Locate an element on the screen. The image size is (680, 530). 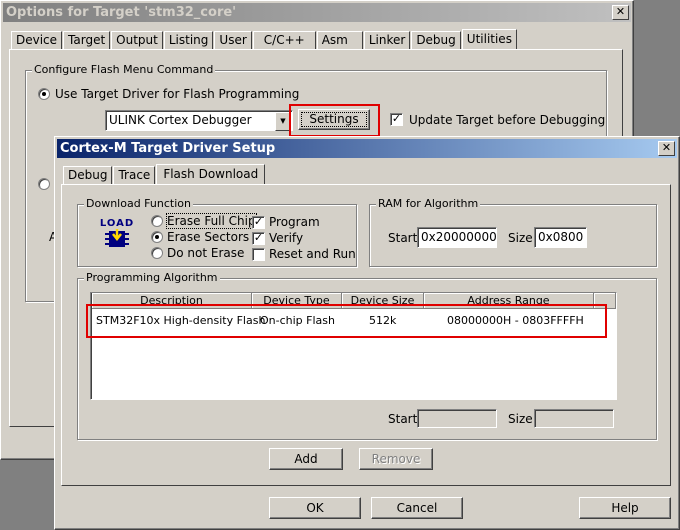
add-button: Add is located at coordinates (306, 459).